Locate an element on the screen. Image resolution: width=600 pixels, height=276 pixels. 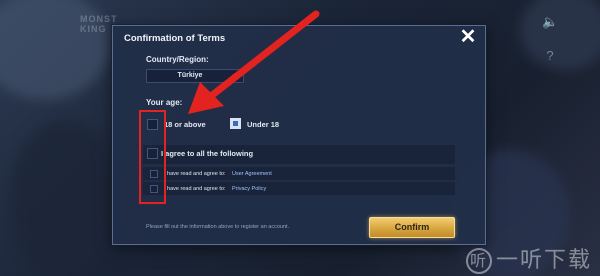
age-under-18-checkbox is located at coordinates (235, 123).